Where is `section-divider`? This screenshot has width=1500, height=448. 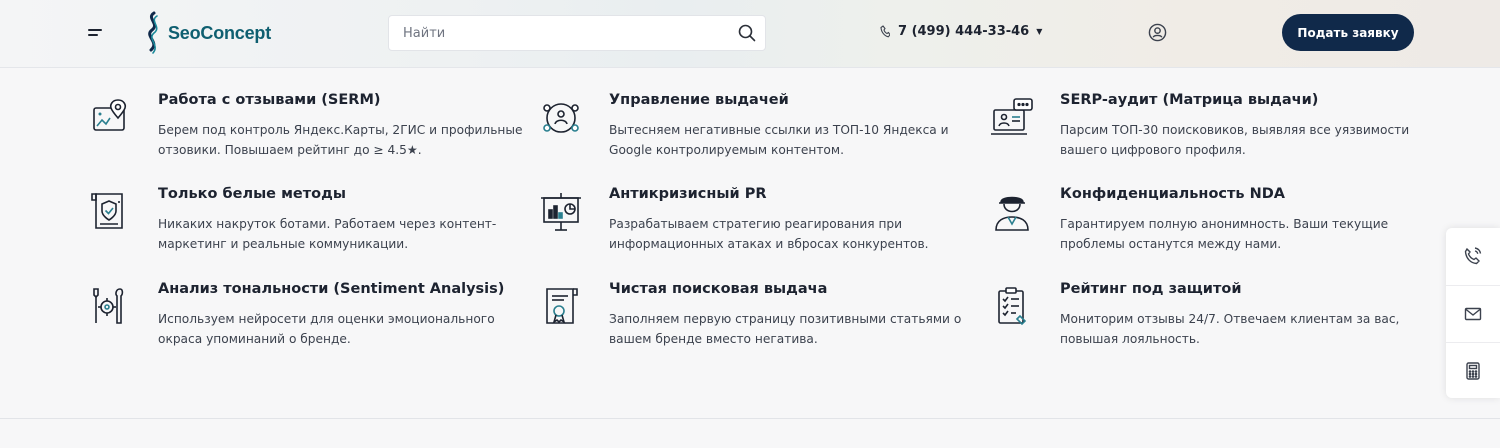
section-divider is located at coordinates (750, 418).